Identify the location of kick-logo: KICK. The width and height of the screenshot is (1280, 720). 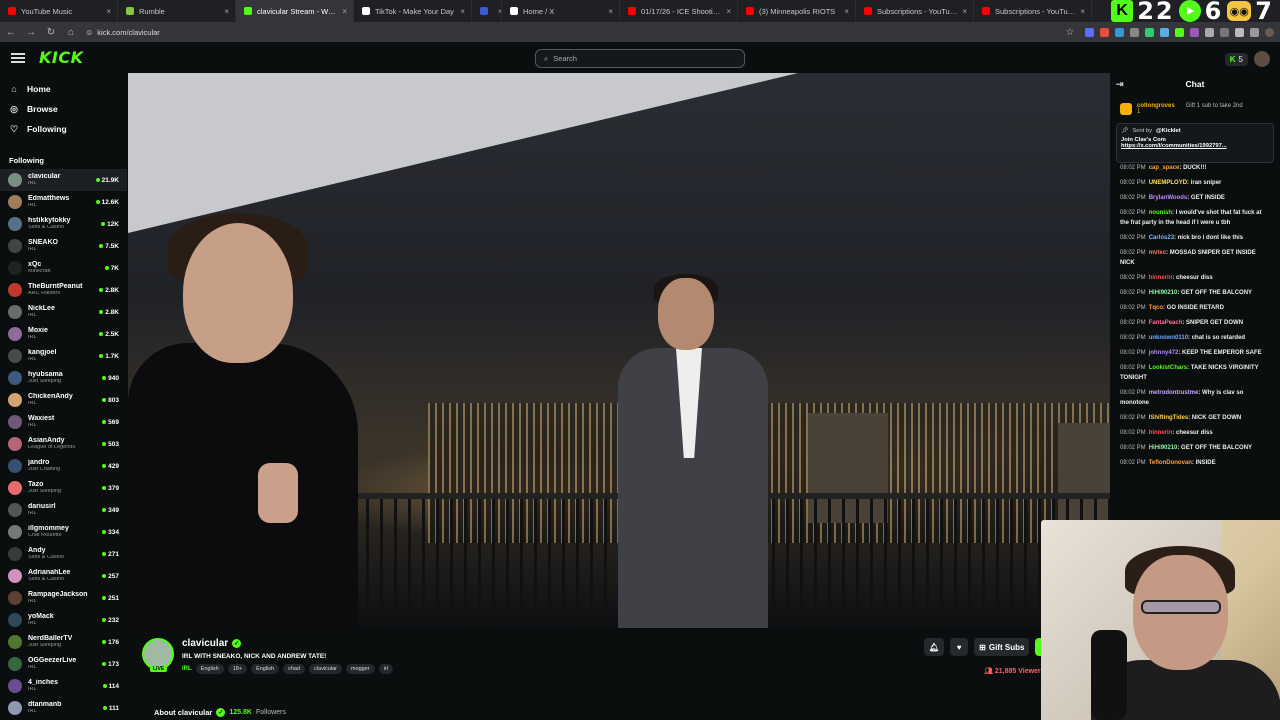
(61, 57).